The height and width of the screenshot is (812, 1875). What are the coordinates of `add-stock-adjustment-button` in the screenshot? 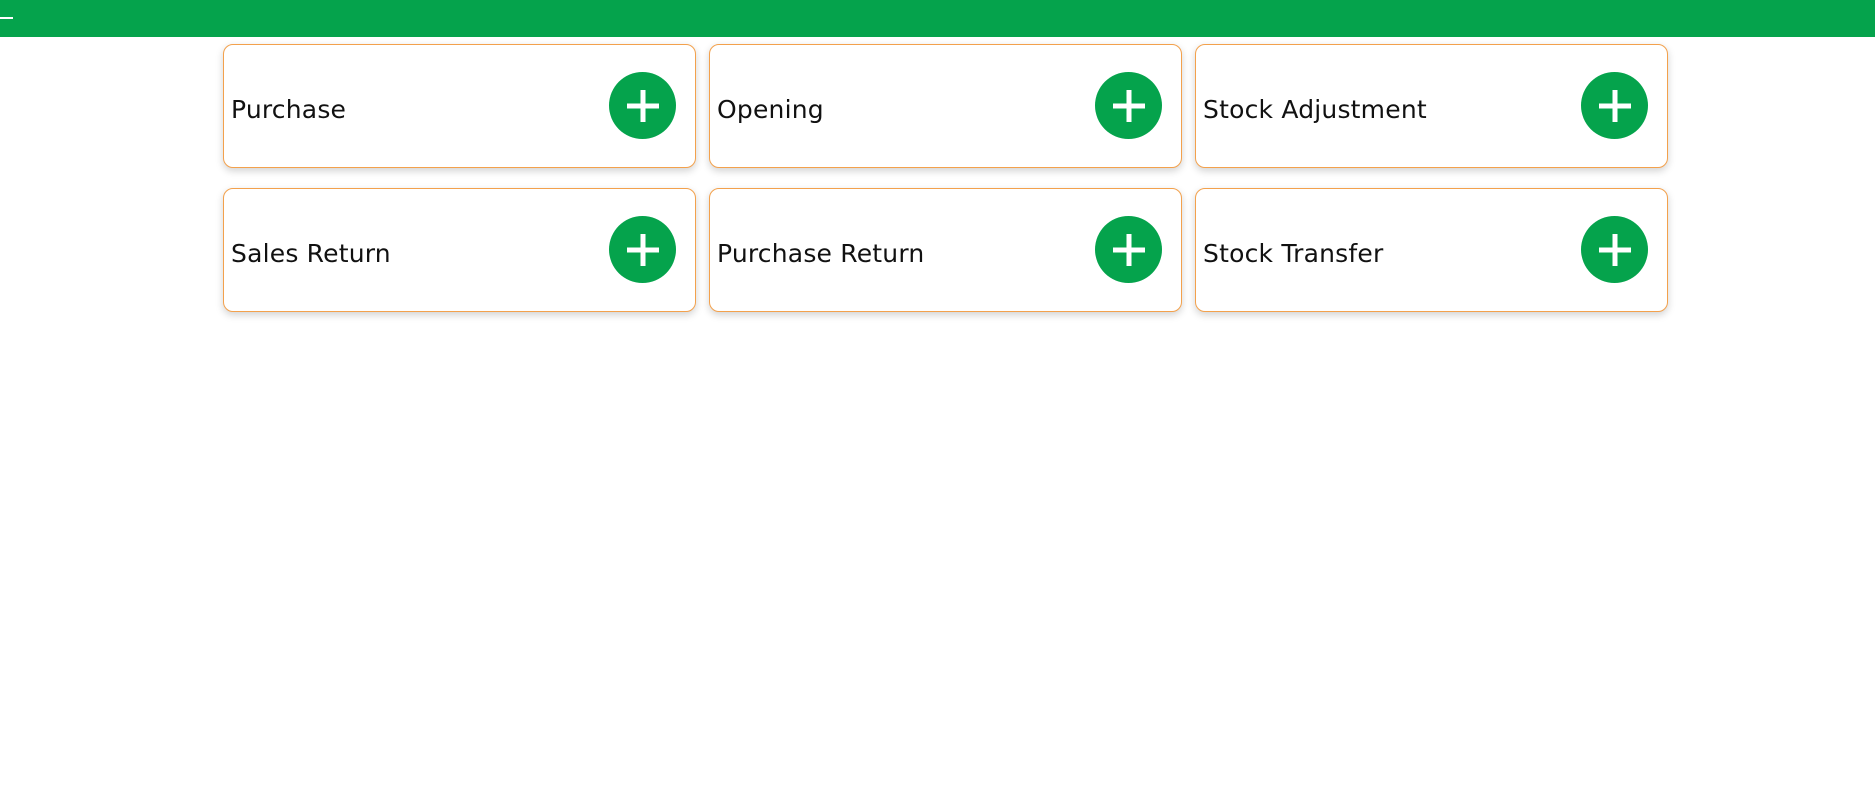 It's located at (1614, 105).